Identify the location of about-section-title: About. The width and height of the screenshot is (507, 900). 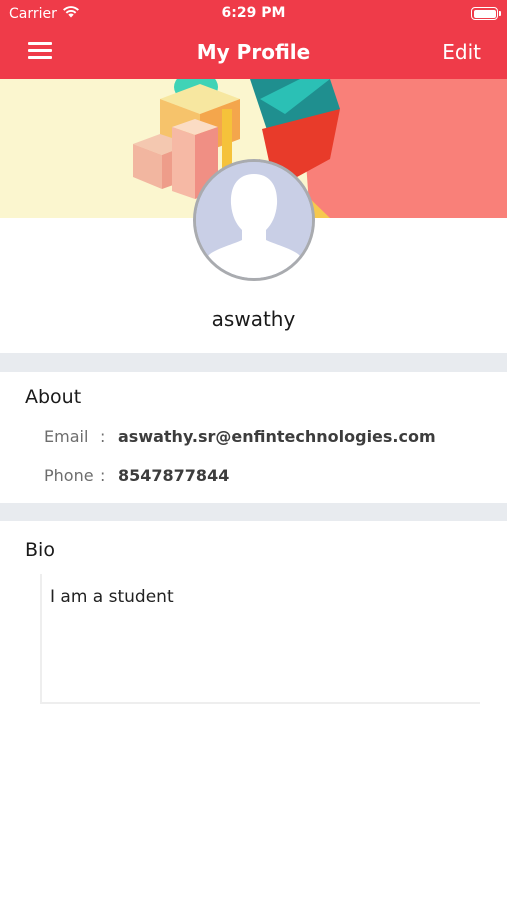
(53, 397).